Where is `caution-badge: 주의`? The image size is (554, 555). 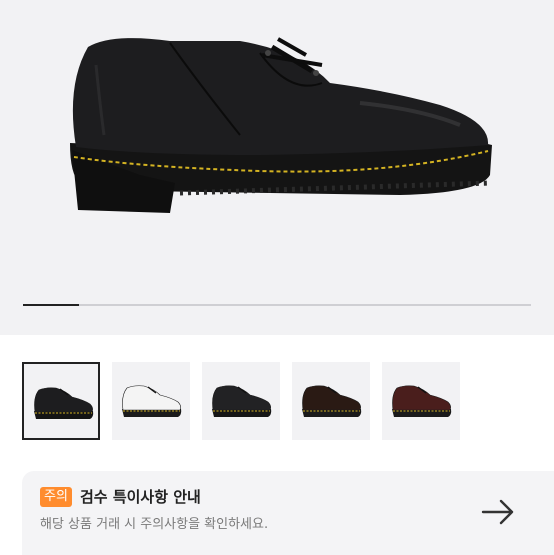 caution-badge: 주의 is located at coordinates (56, 497).